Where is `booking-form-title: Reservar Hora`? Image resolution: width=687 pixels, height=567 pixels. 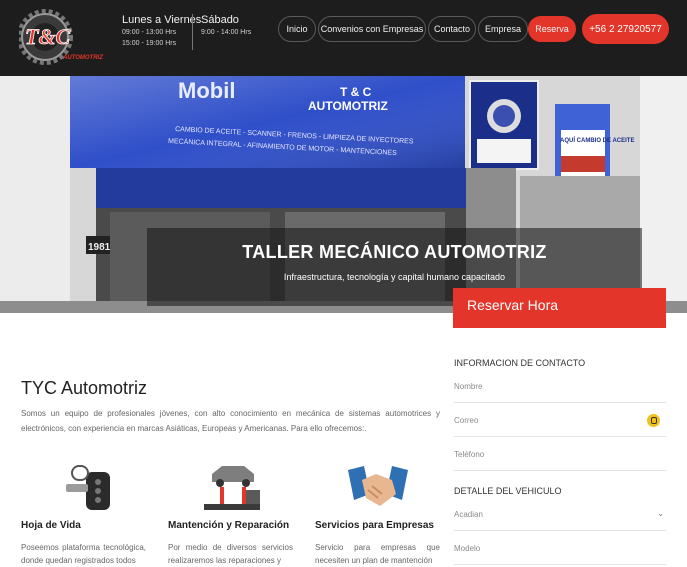
booking-form-title: Reservar Hora is located at coordinates (559, 308).